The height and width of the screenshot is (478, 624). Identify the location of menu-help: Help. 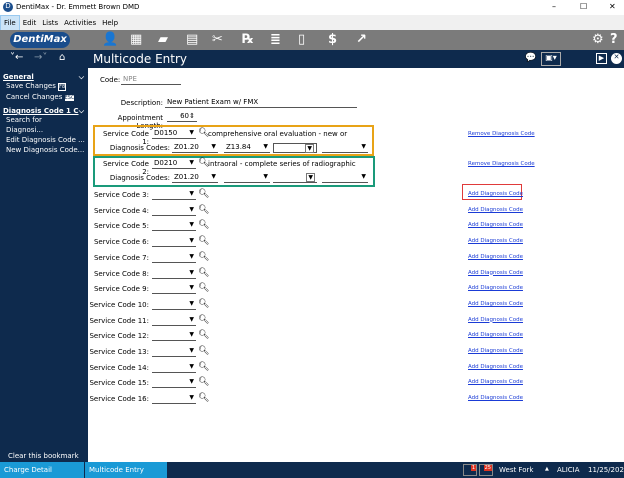
(110, 23).